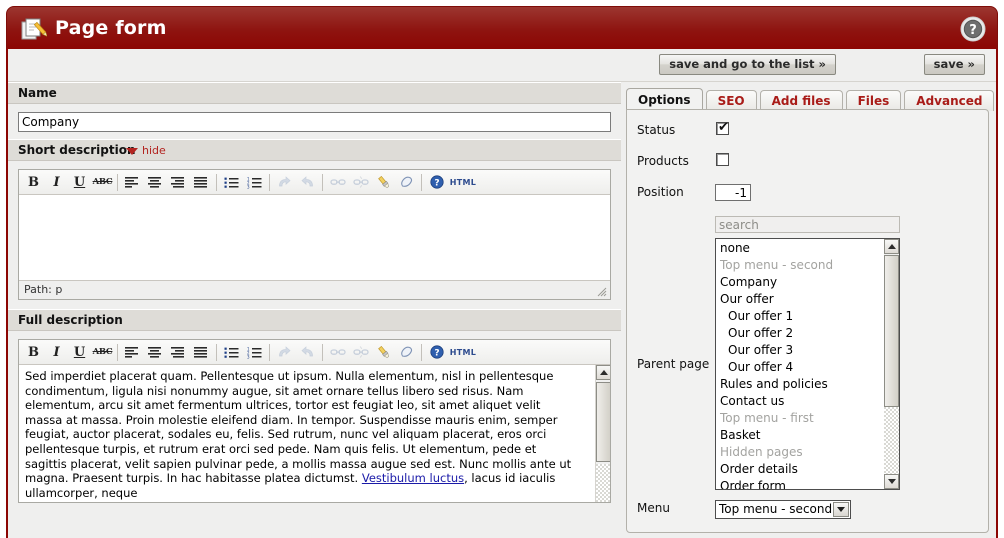 The image size is (1004, 538). I want to click on unlink-icon, so click(360, 352).